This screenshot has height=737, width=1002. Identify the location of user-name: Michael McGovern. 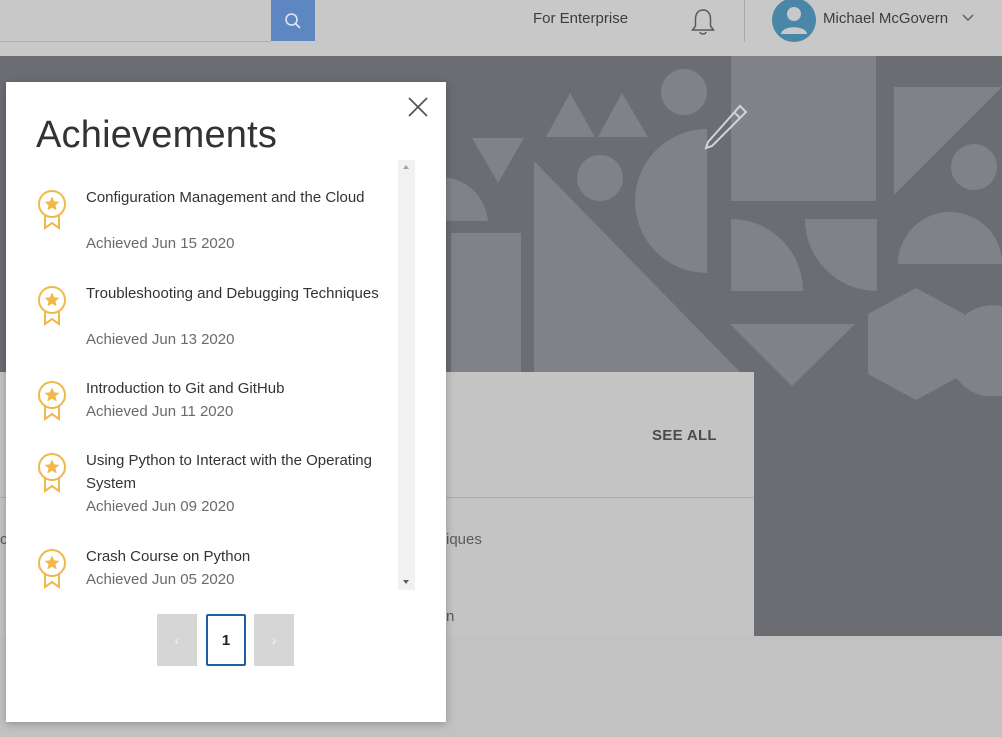
(885, 18).